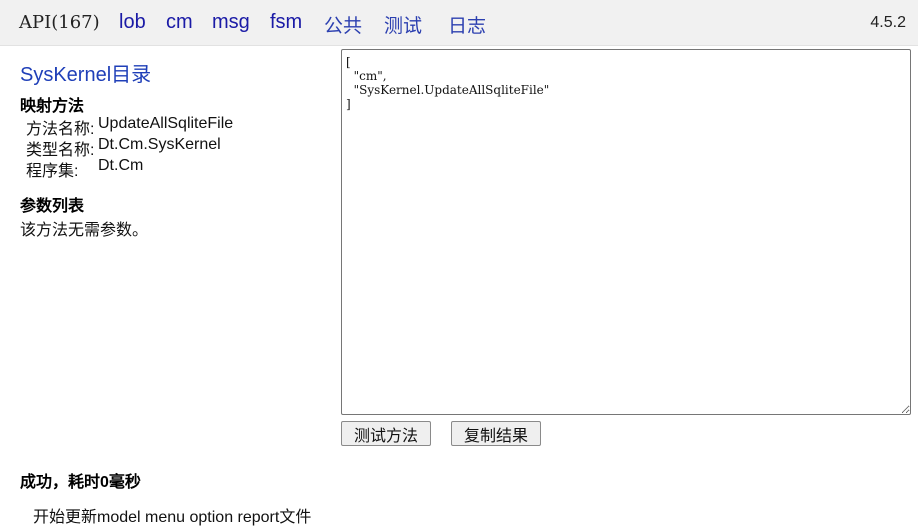 The image size is (918, 528). Describe the element at coordinates (121, 165) in the screenshot. I see `assembly-value: Dt.Cm` at that location.